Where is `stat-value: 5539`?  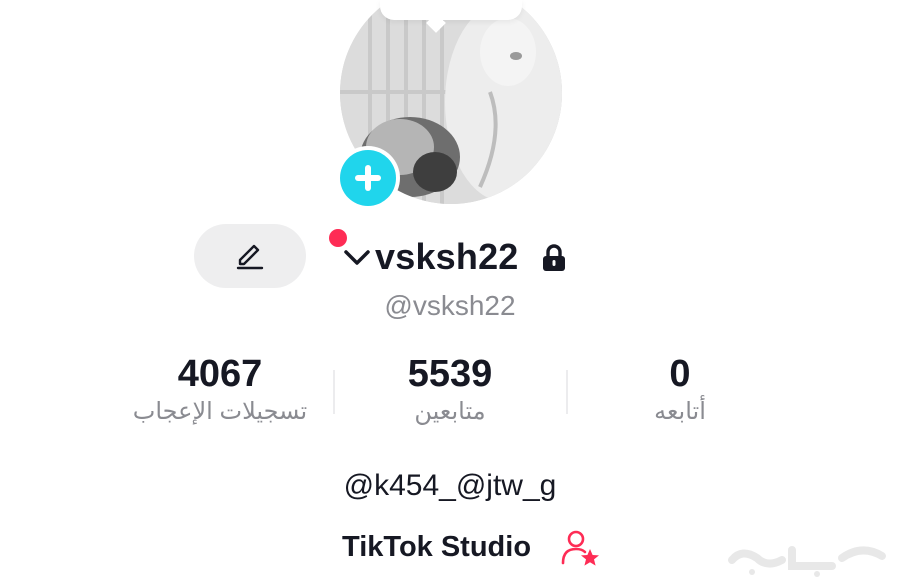
stat-value: 5539 is located at coordinates (450, 374).